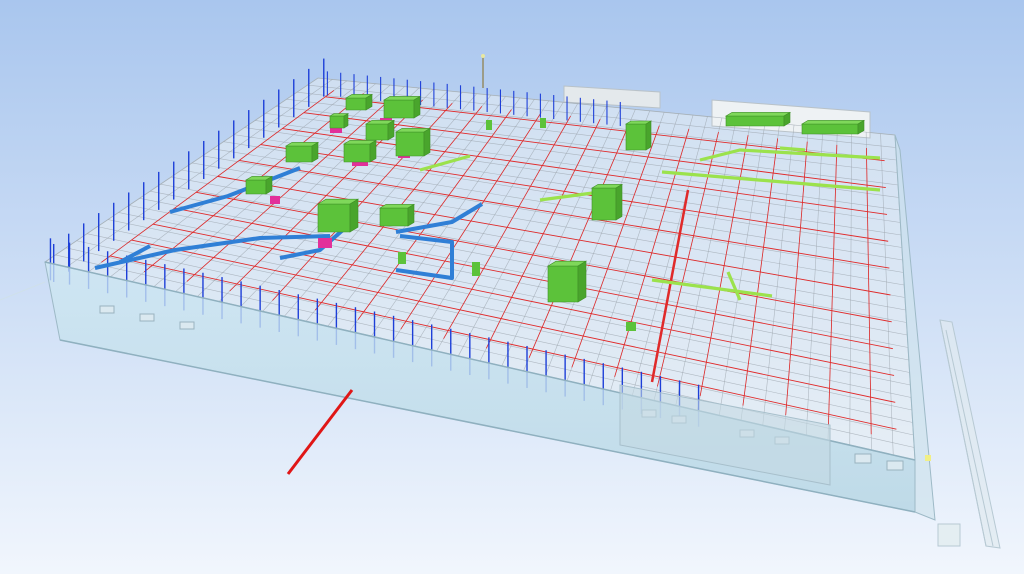  I want to click on door-indicator, so click(928, 458).